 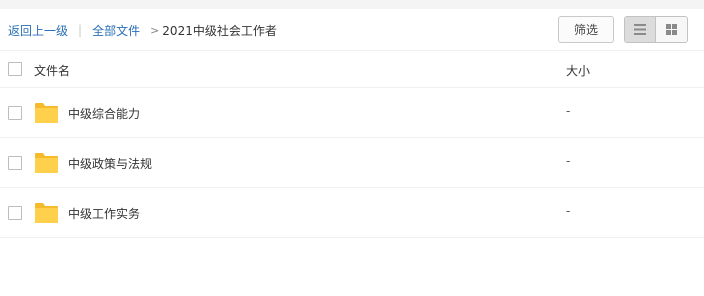 I want to click on file-name: 中级综合能力, so click(x=104, y=113).